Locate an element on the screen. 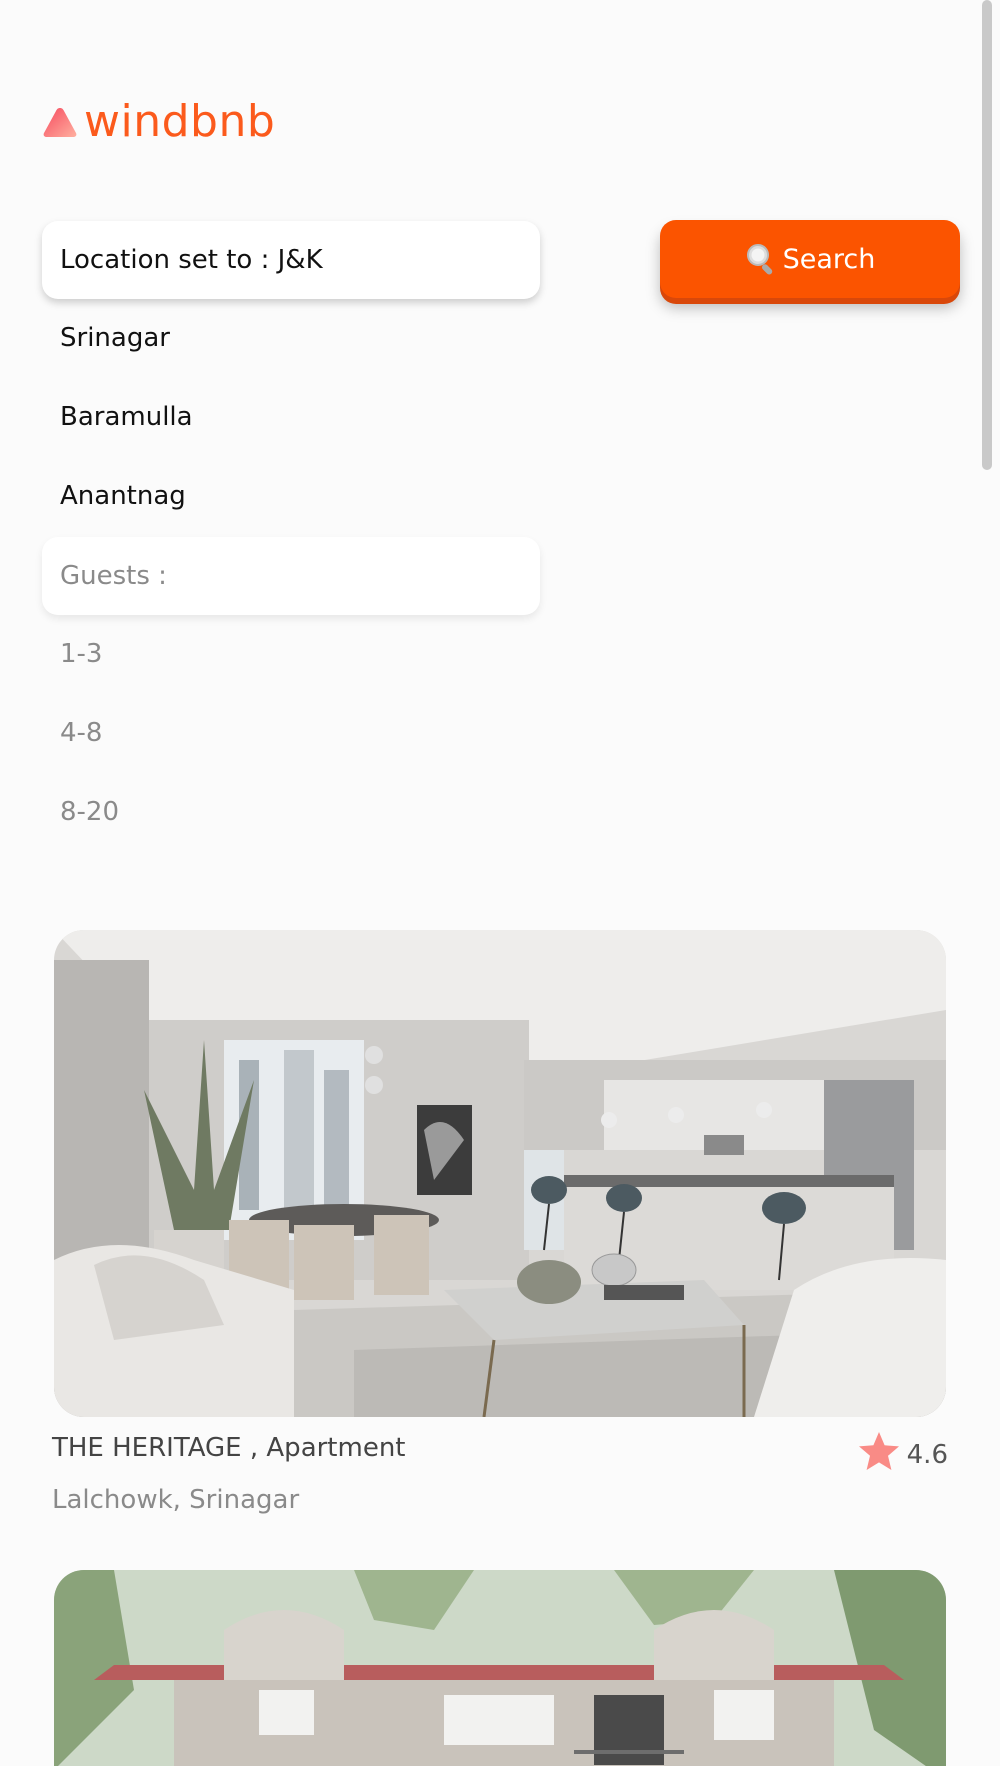  guests-field: Guests : is located at coordinates (291, 576).